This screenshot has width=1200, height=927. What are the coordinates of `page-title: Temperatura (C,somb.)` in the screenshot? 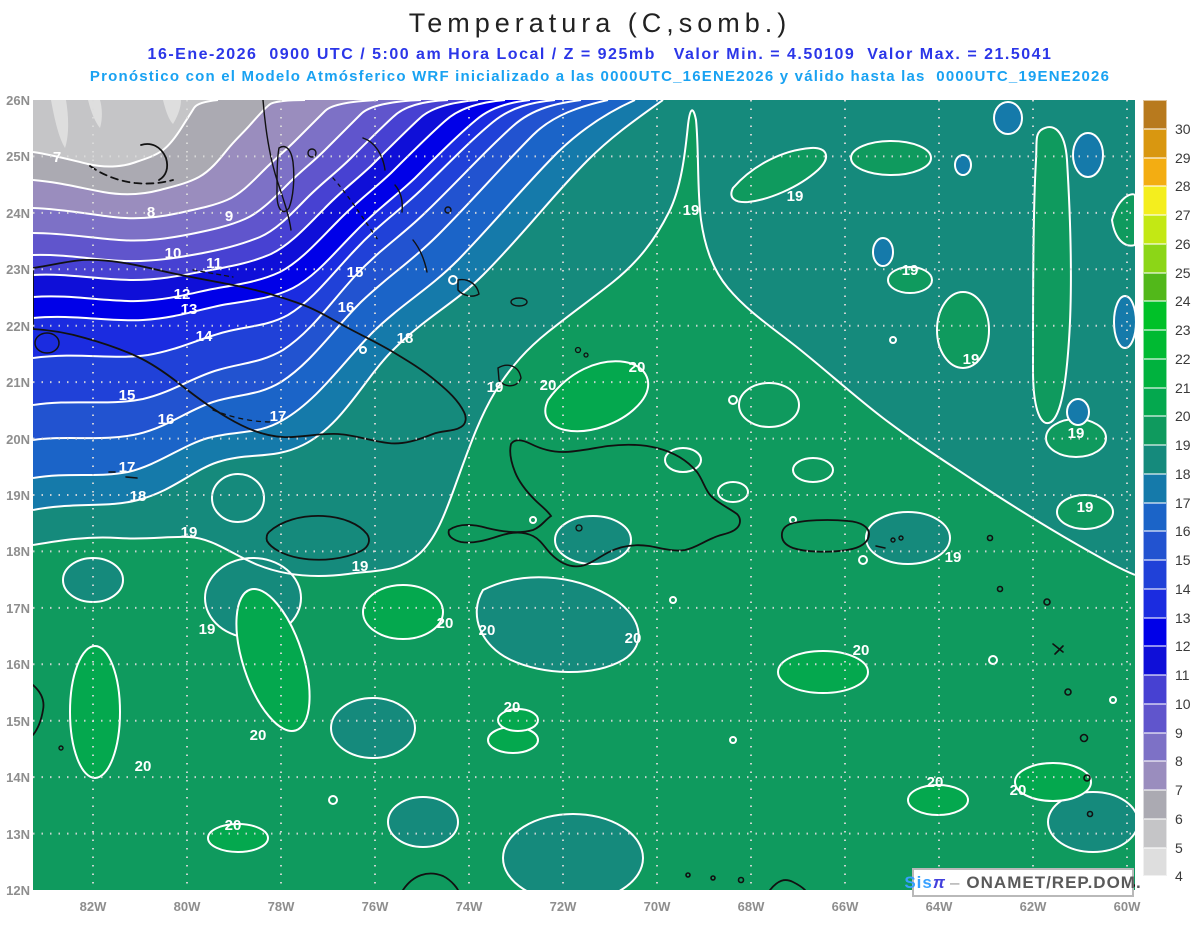 It's located at (600, 23).